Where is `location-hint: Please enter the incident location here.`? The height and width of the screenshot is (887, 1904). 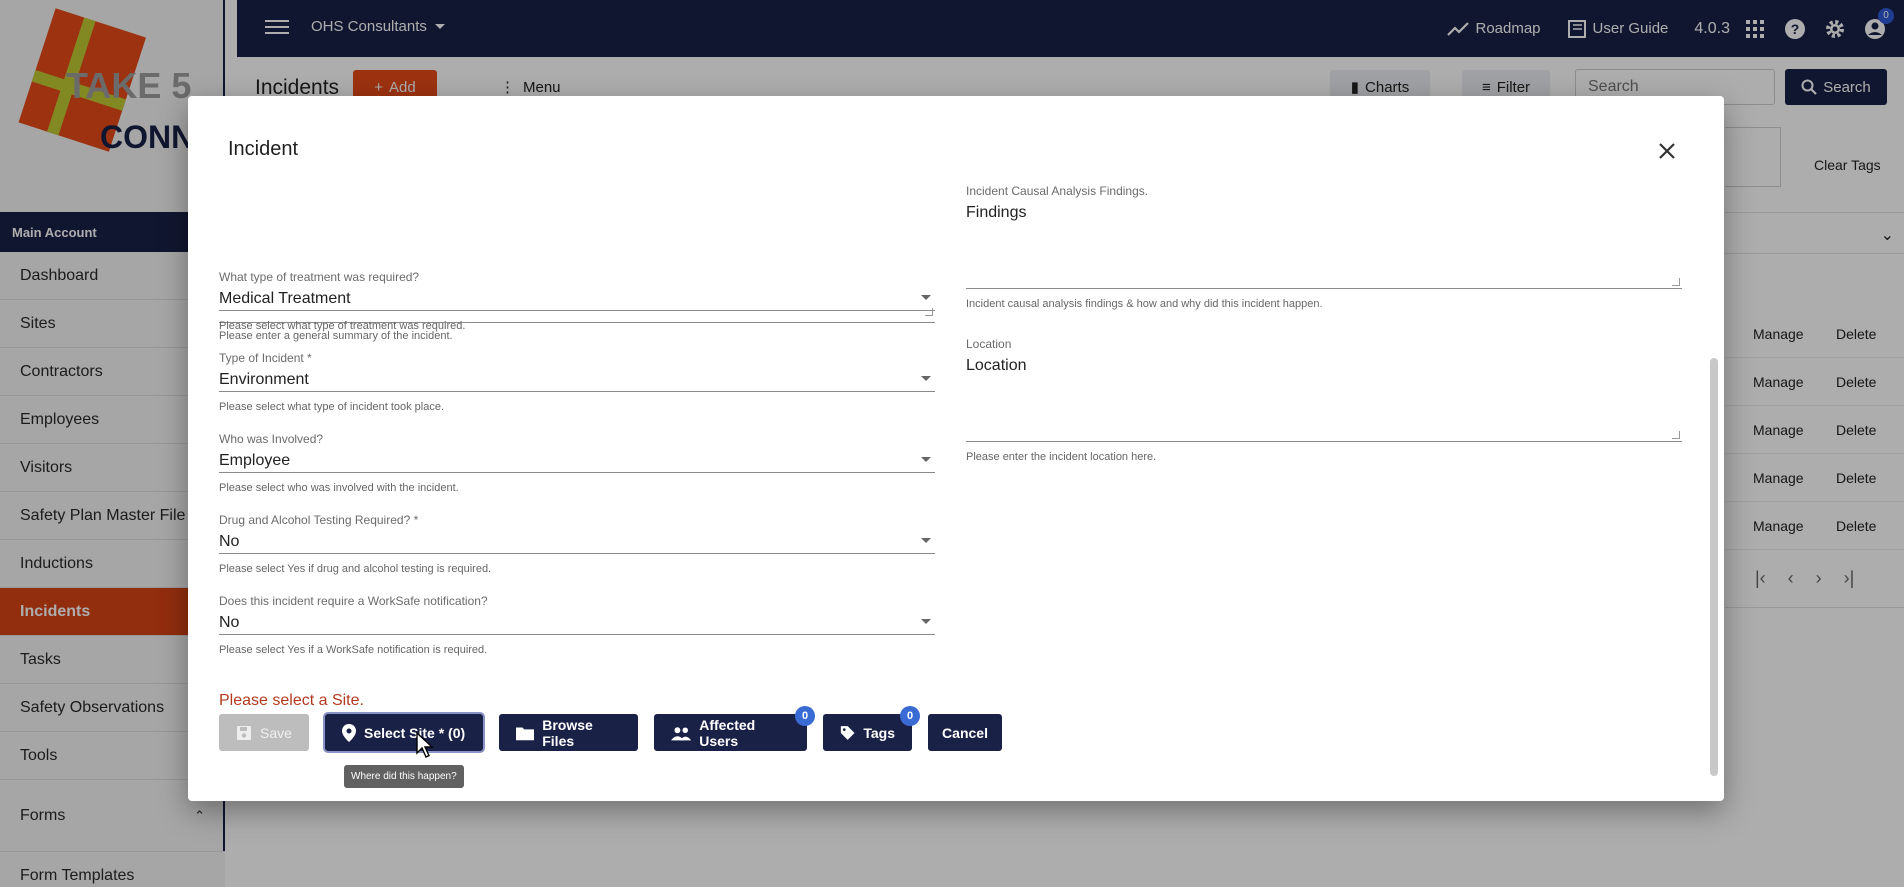
location-hint: Please enter the incident location here. is located at coordinates (1061, 457).